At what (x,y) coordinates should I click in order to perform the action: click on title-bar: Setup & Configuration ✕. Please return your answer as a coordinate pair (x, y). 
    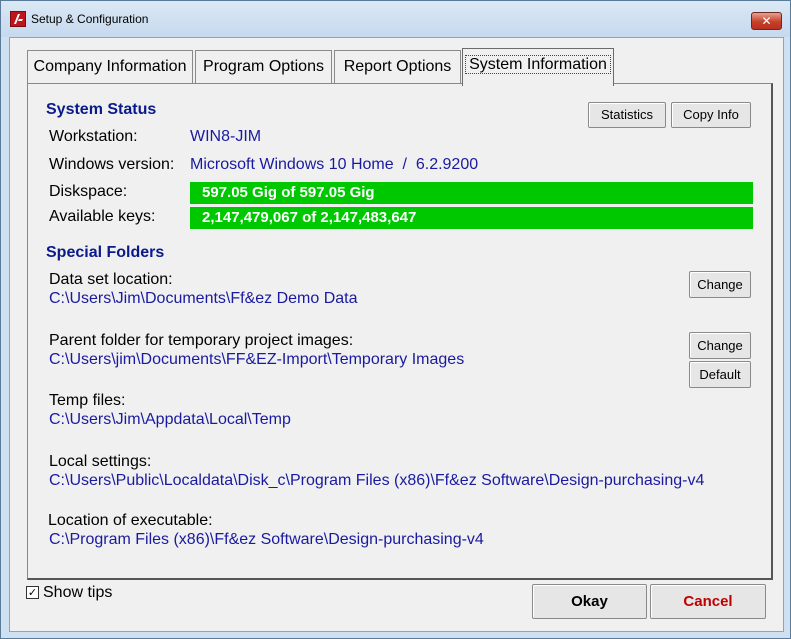
    Looking at the image, I should click on (395, 19).